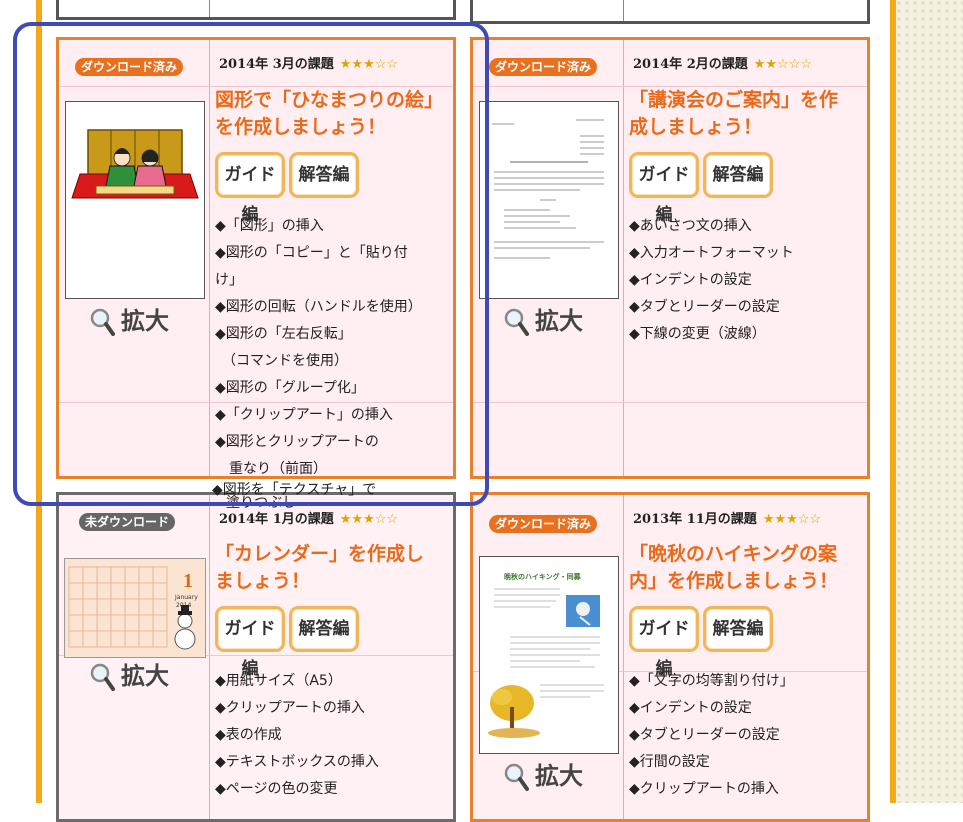 This screenshot has height=822, width=963. I want to click on topic-item: ◆「クリップアート」の挿入, so click(304, 415).